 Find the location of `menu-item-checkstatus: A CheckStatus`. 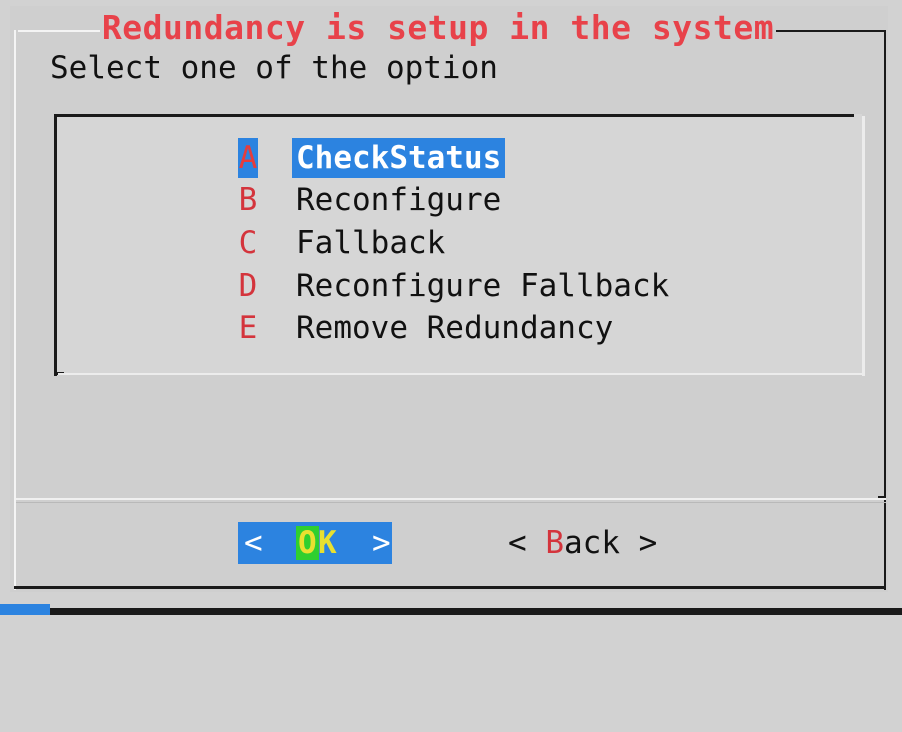

menu-item-checkstatus: A CheckStatus is located at coordinates (372, 158).